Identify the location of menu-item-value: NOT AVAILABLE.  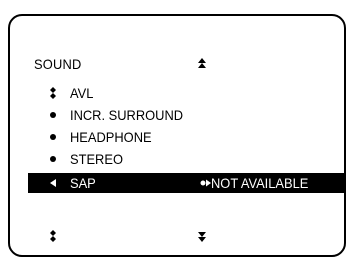
(260, 183).